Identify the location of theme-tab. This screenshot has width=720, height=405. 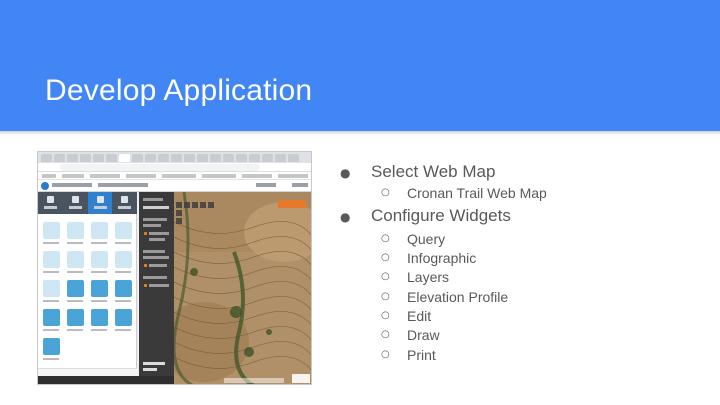
(50, 203).